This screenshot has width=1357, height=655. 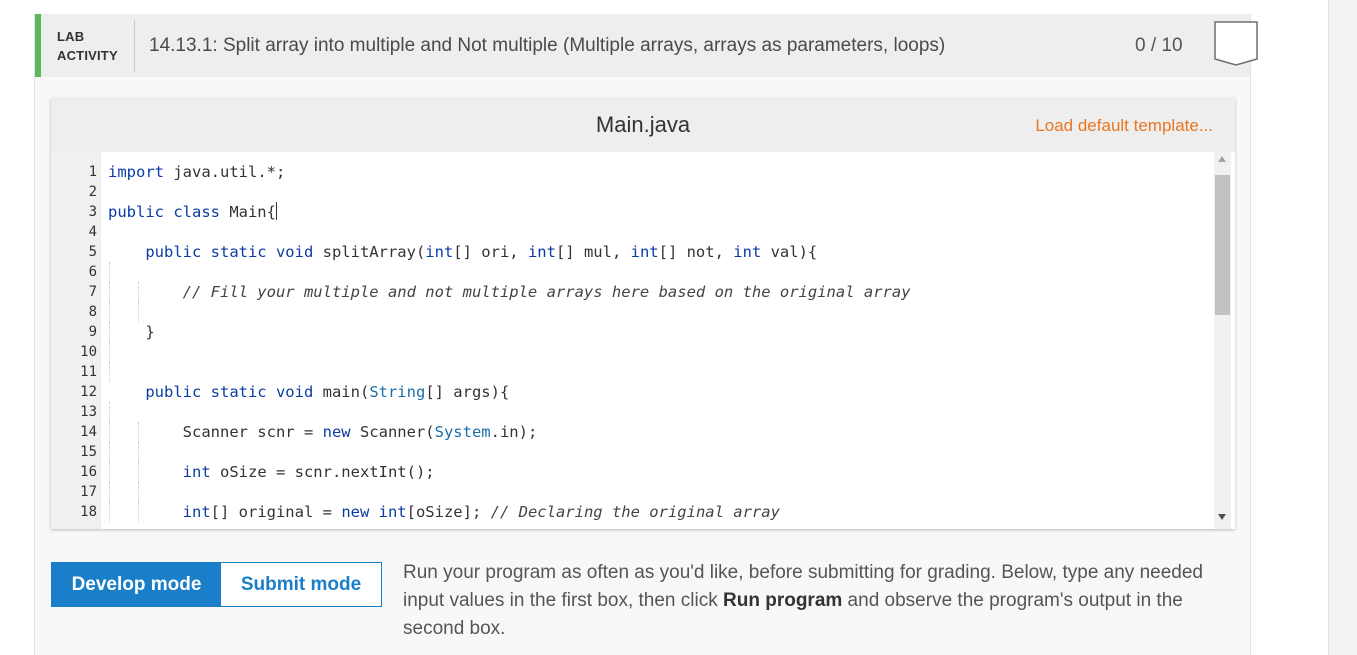 I want to click on line-number: 4, so click(x=92, y=232).